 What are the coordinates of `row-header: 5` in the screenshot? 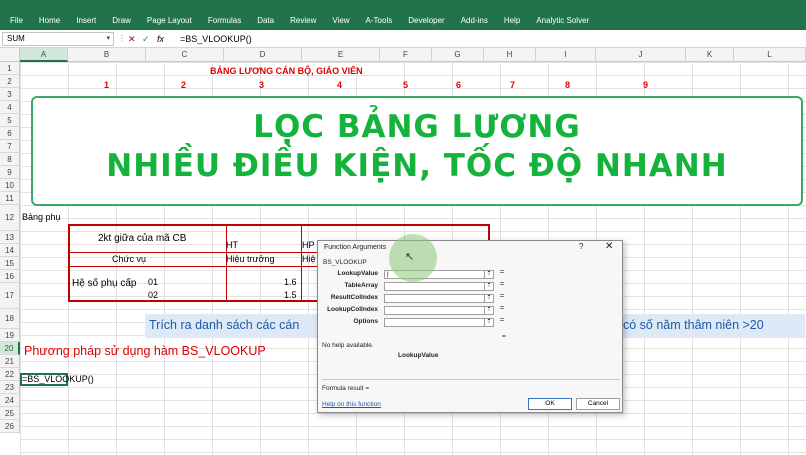 It's located at (10, 120).